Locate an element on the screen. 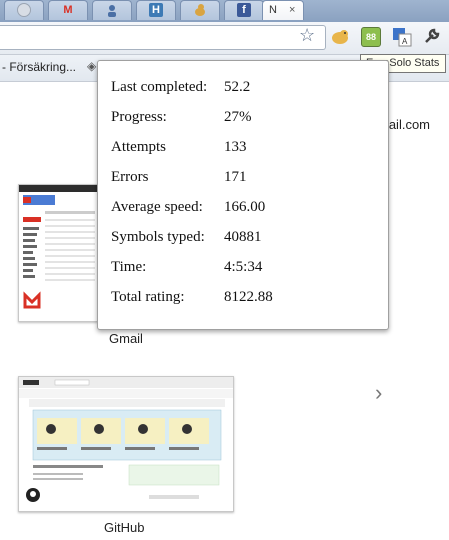  h-icon: H is located at coordinates (156, 10).